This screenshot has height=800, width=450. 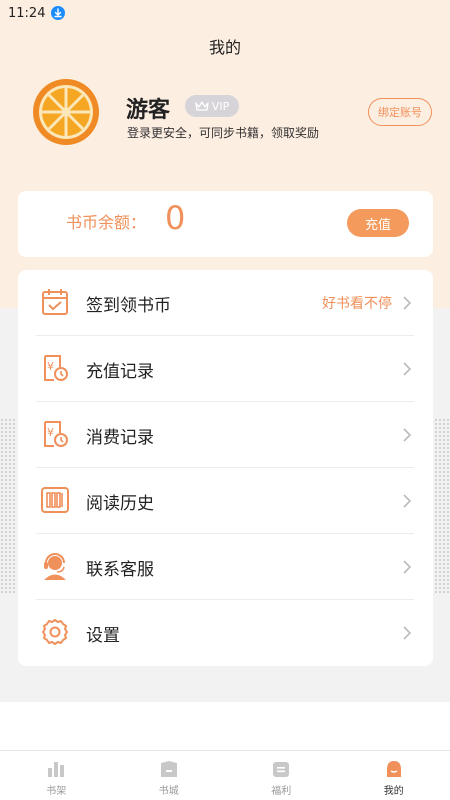 I want to click on tab-welfare: 福利, so click(x=281, y=775).